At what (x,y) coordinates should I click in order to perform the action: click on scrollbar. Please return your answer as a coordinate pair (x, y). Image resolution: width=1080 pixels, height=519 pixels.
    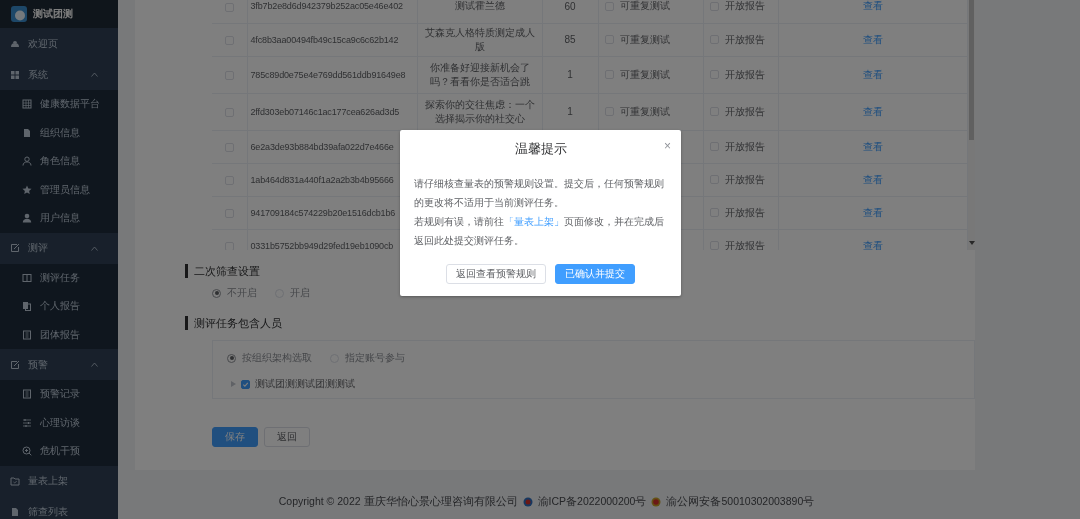
    Looking at the image, I should click on (971, 125).